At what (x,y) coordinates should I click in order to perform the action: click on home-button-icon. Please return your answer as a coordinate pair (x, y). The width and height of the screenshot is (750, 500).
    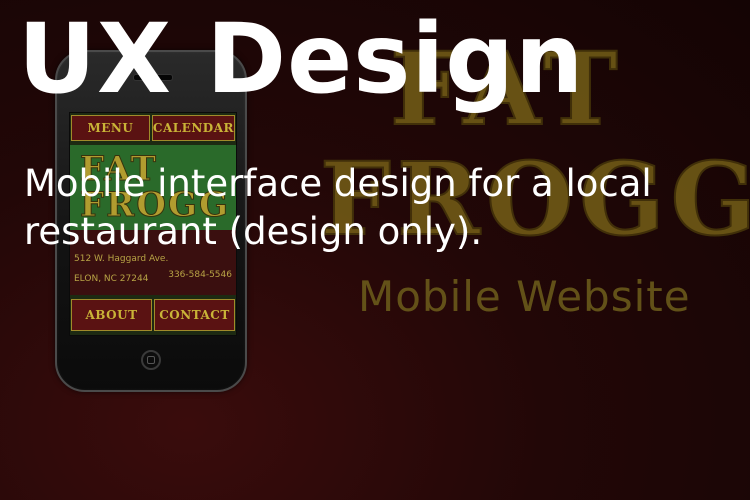
    Looking at the image, I should click on (151, 360).